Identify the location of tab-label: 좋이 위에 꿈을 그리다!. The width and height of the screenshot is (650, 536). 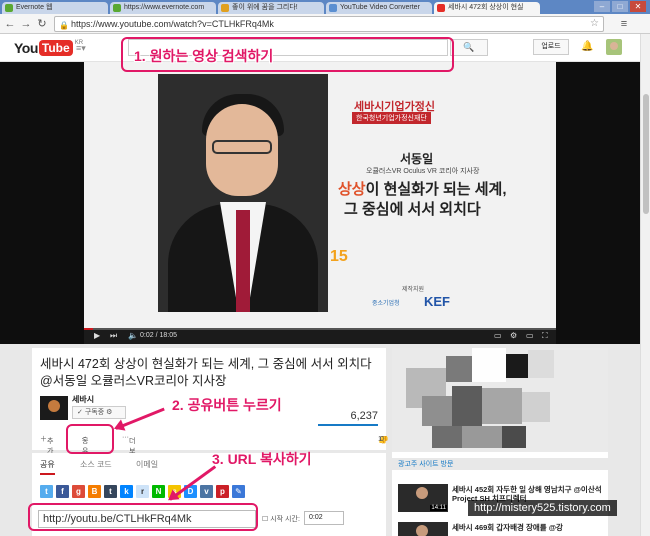
(265, 7).